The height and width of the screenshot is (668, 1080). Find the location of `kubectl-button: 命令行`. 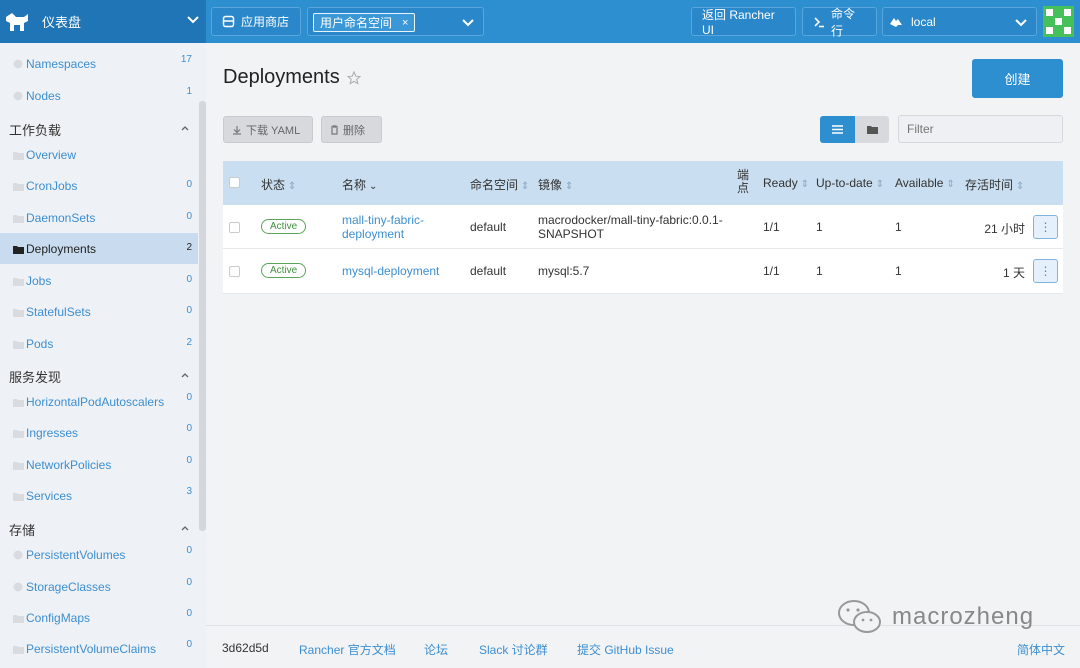

kubectl-button: 命令行 is located at coordinates (839, 22).